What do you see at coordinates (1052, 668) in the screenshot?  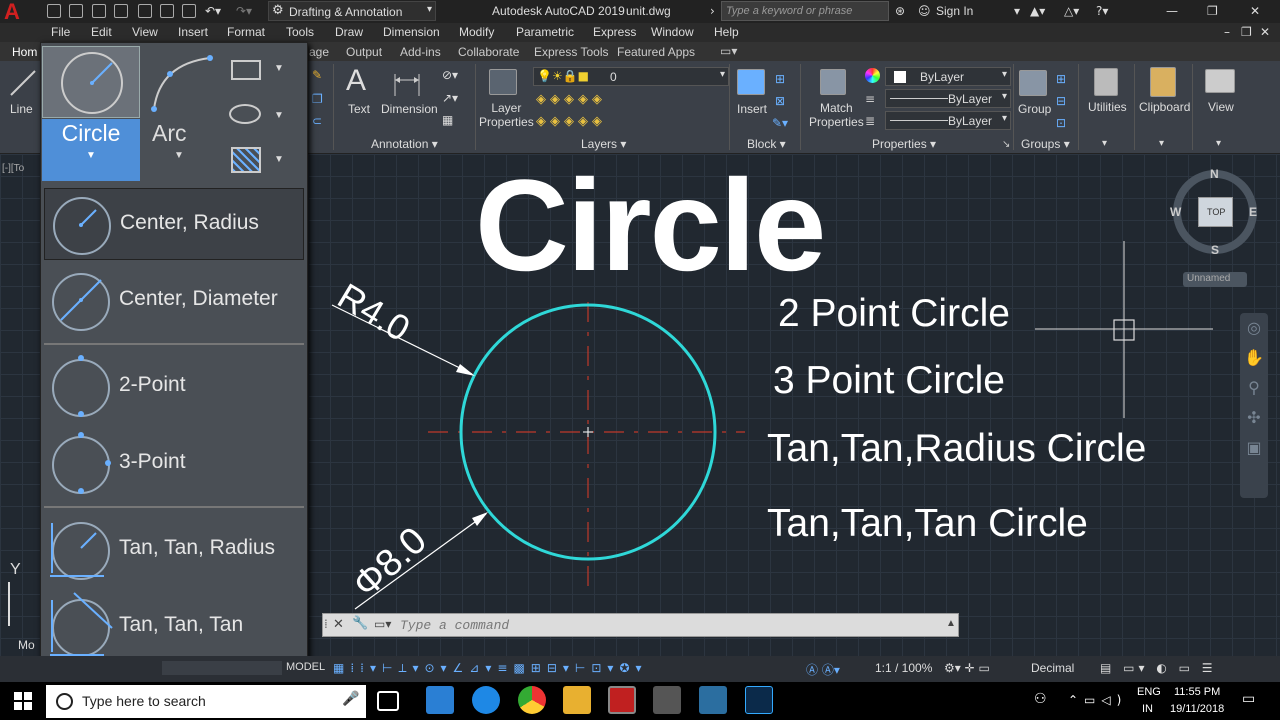 I see `units-select: Decimal` at bounding box center [1052, 668].